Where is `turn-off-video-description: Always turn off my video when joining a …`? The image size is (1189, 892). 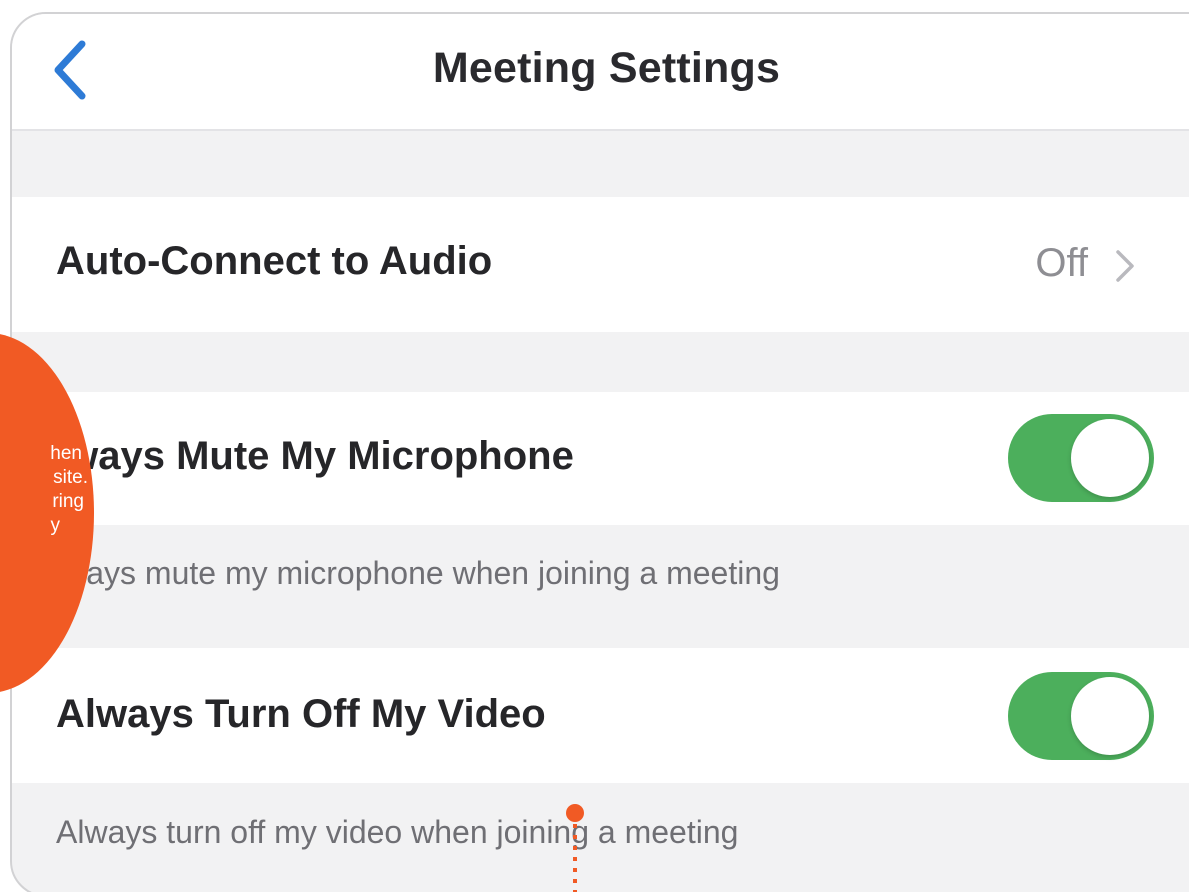 turn-off-video-description: Always turn off my video when joining a … is located at coordinates (397, 832).